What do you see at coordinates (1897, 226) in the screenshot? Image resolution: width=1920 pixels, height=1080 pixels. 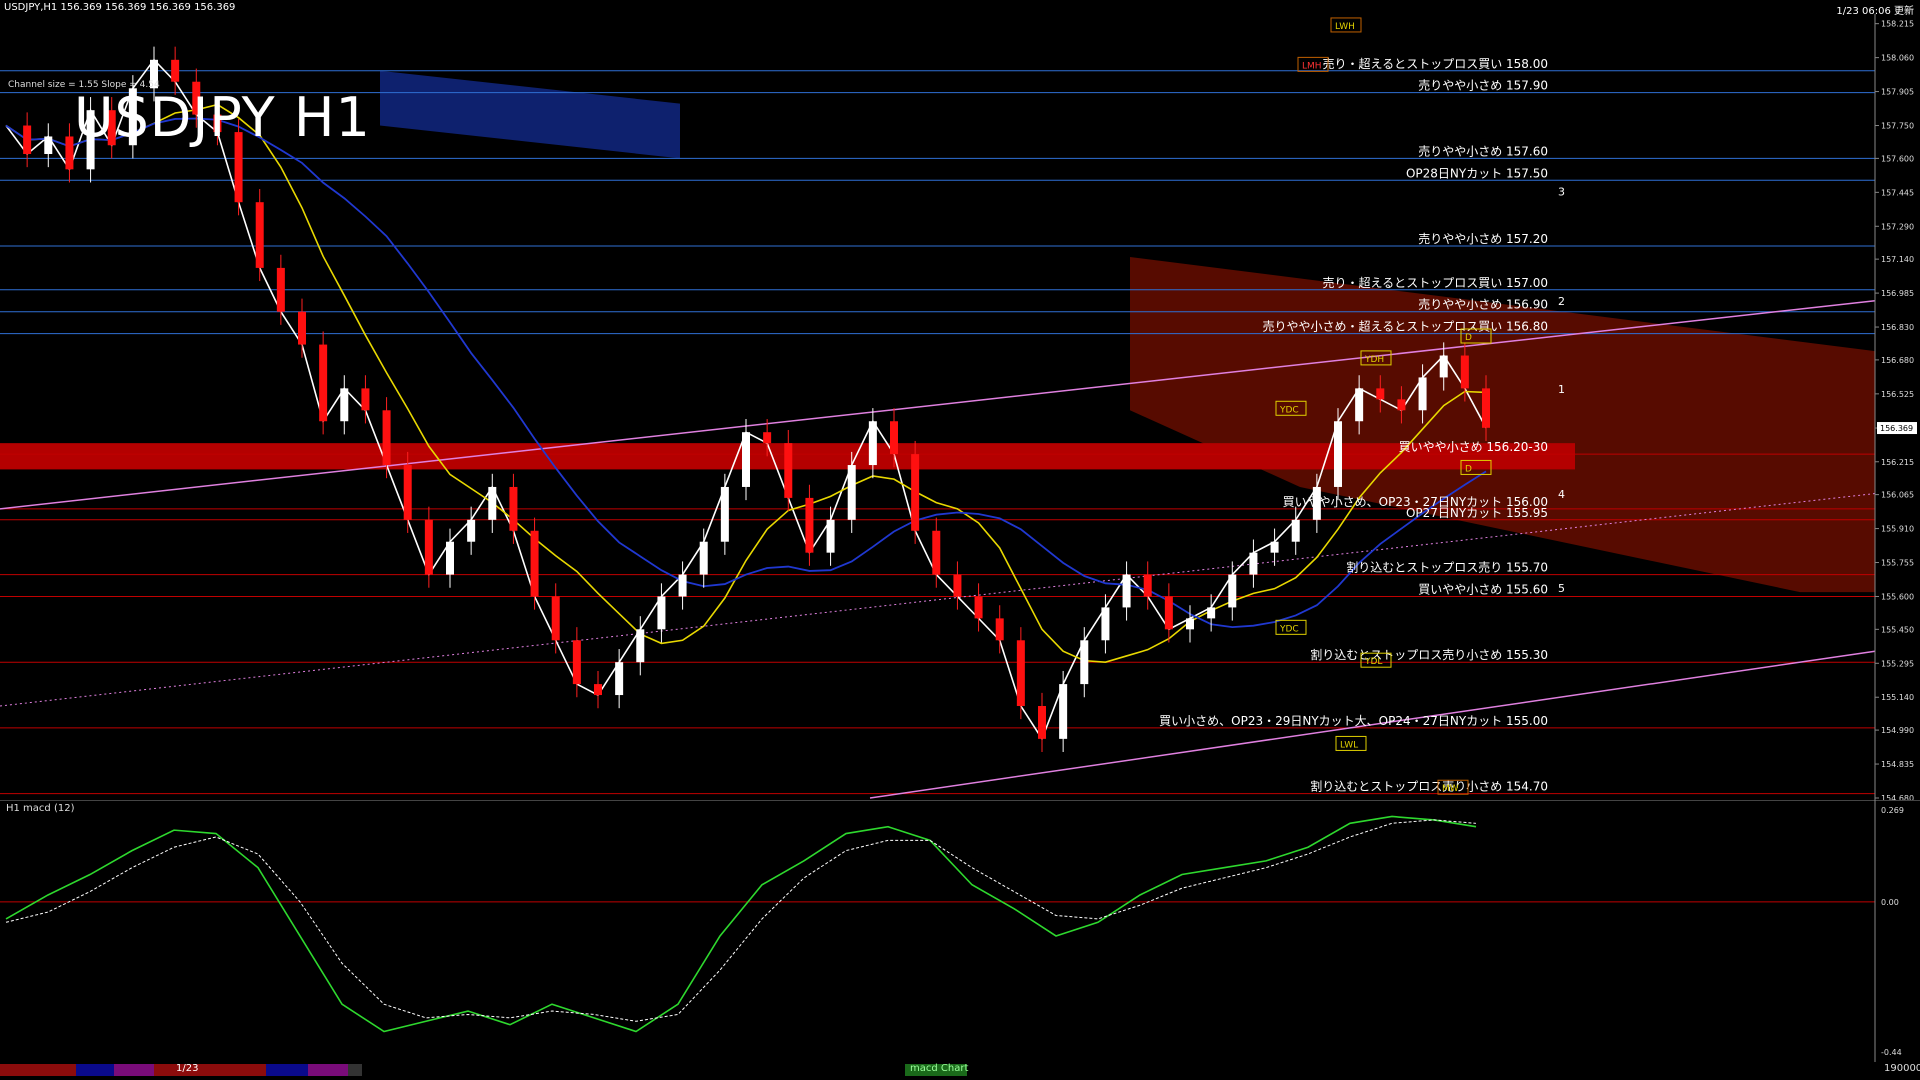 I see `ytick-label: 157.290` at bounding box center [1897, 226].